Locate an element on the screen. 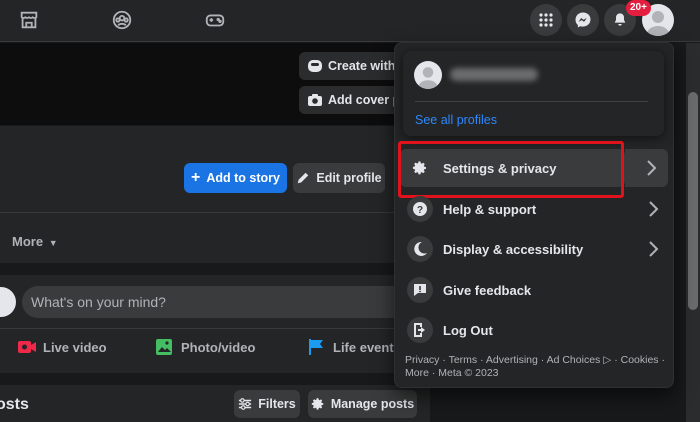  composer-input: What's on your mind? is located at coordinates (222, 302).